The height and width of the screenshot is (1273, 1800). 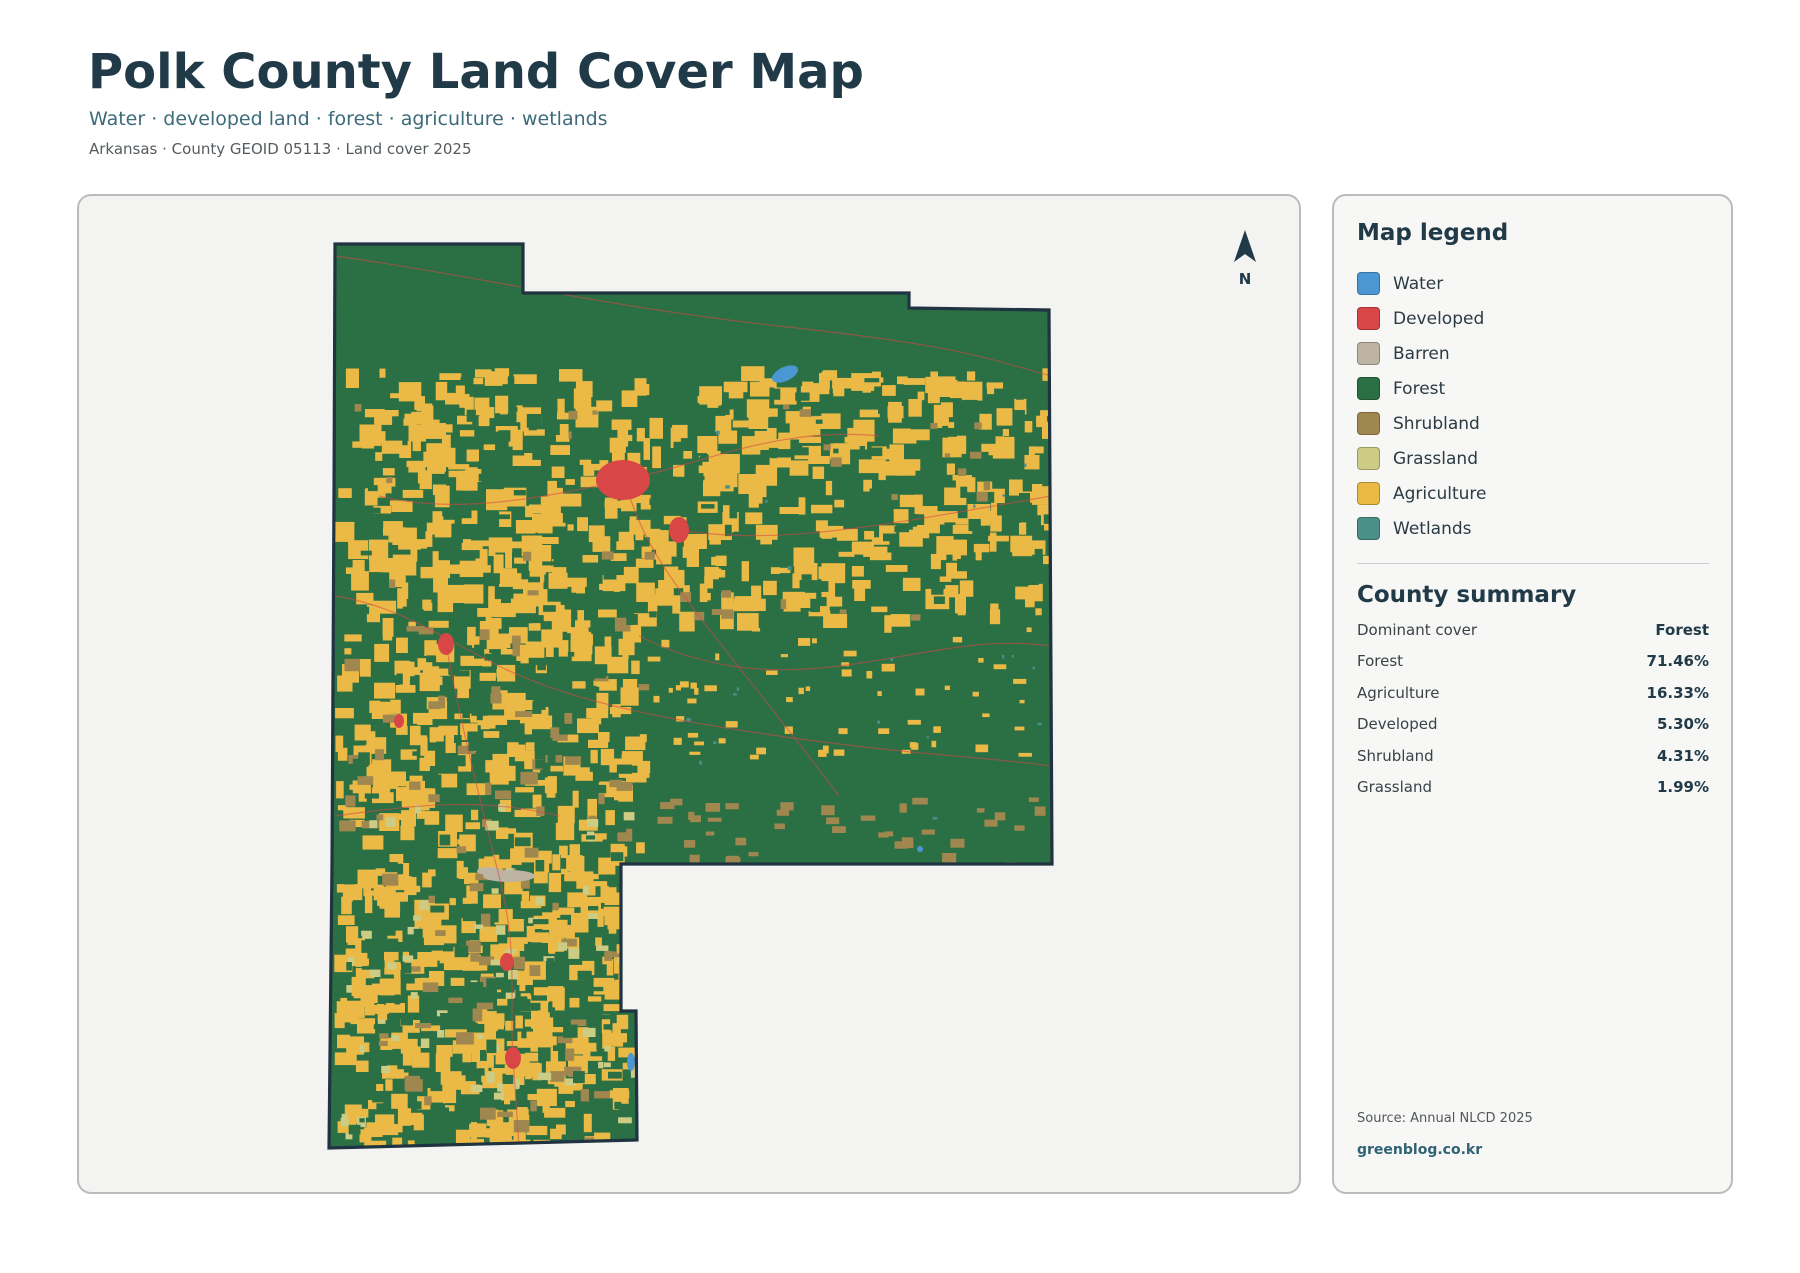 I want to click on legend-label: Grassland, so click(x=1435, y=458).